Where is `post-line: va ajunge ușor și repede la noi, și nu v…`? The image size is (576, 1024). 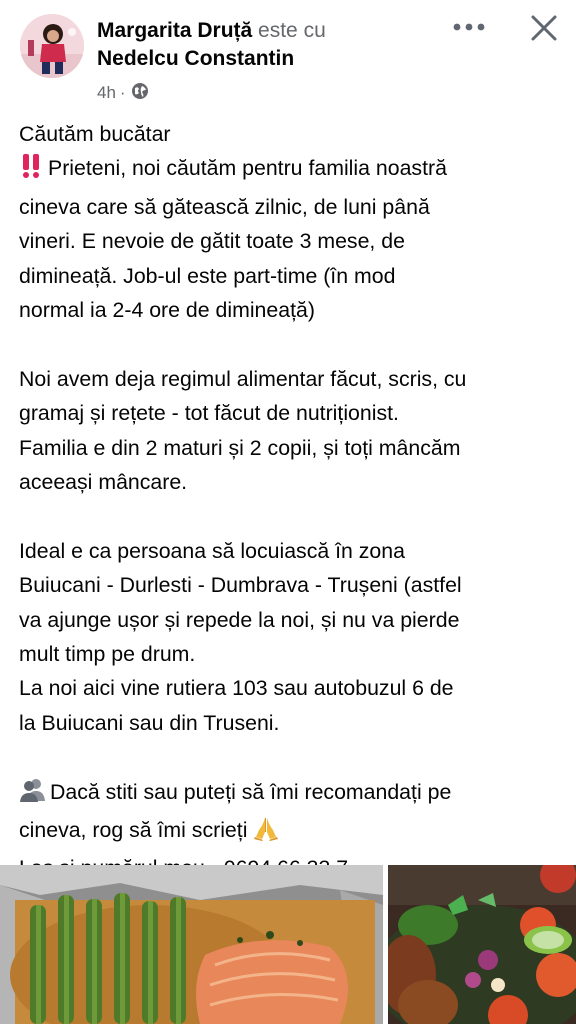
post-line: va ajunge ușor și repede la noi, și nu v… is located at coordinates (239, 619).